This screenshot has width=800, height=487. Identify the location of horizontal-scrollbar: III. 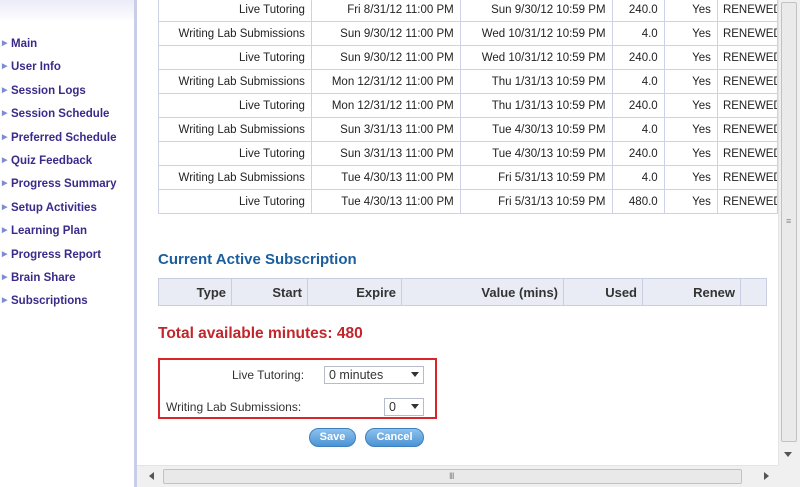
(457, 476).